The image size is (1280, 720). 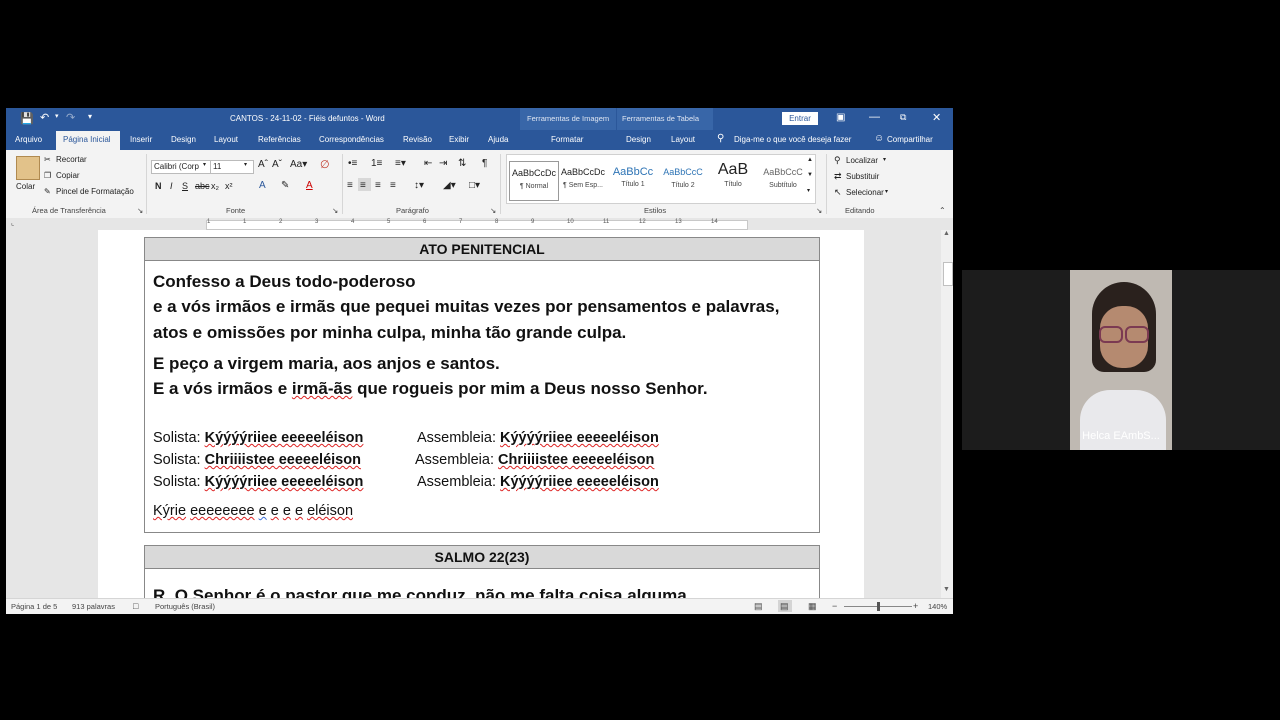 I want to click on replace-icon: ⇄, so click(x=838, y=176).